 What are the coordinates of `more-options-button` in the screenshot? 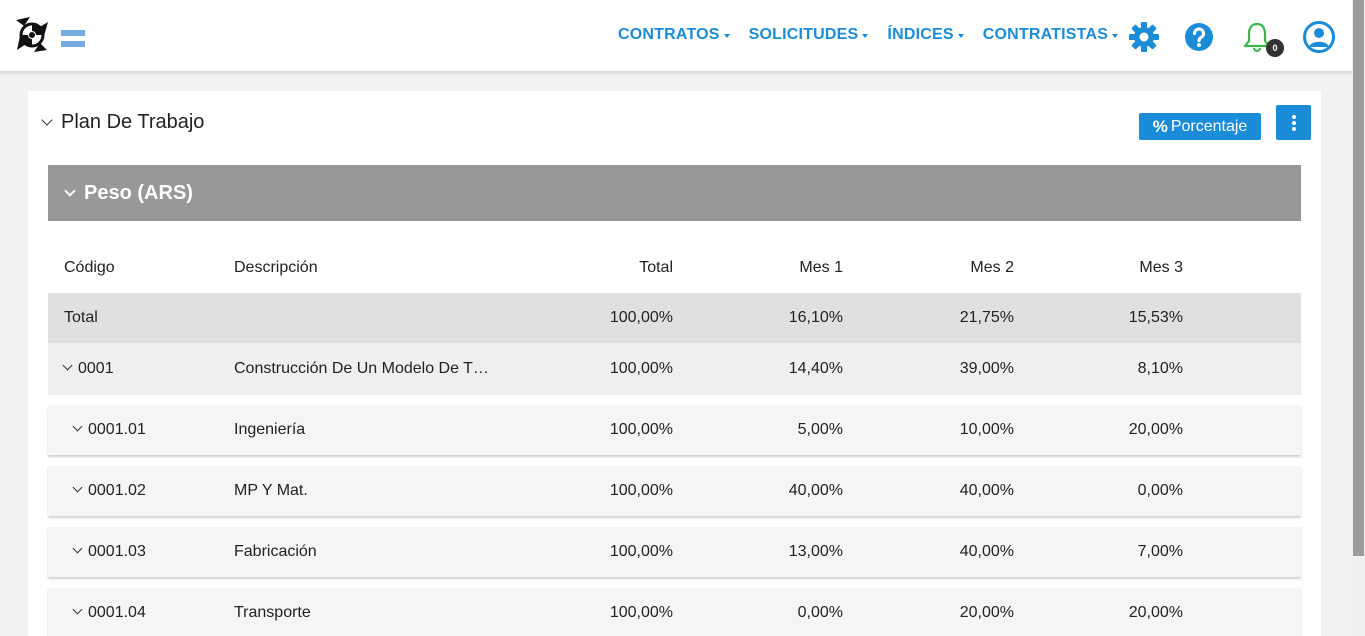 It's located at (1293, 122).